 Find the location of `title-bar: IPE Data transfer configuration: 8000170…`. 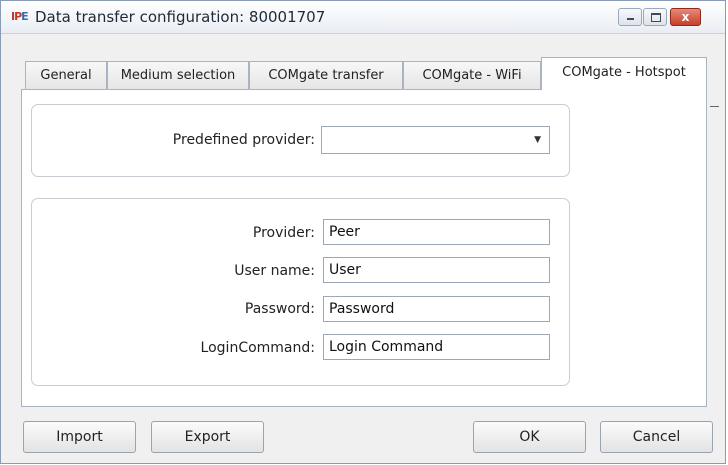

title-bar: IPE Data transfer configuration: 8000170… is located at coordinates (363, 17).